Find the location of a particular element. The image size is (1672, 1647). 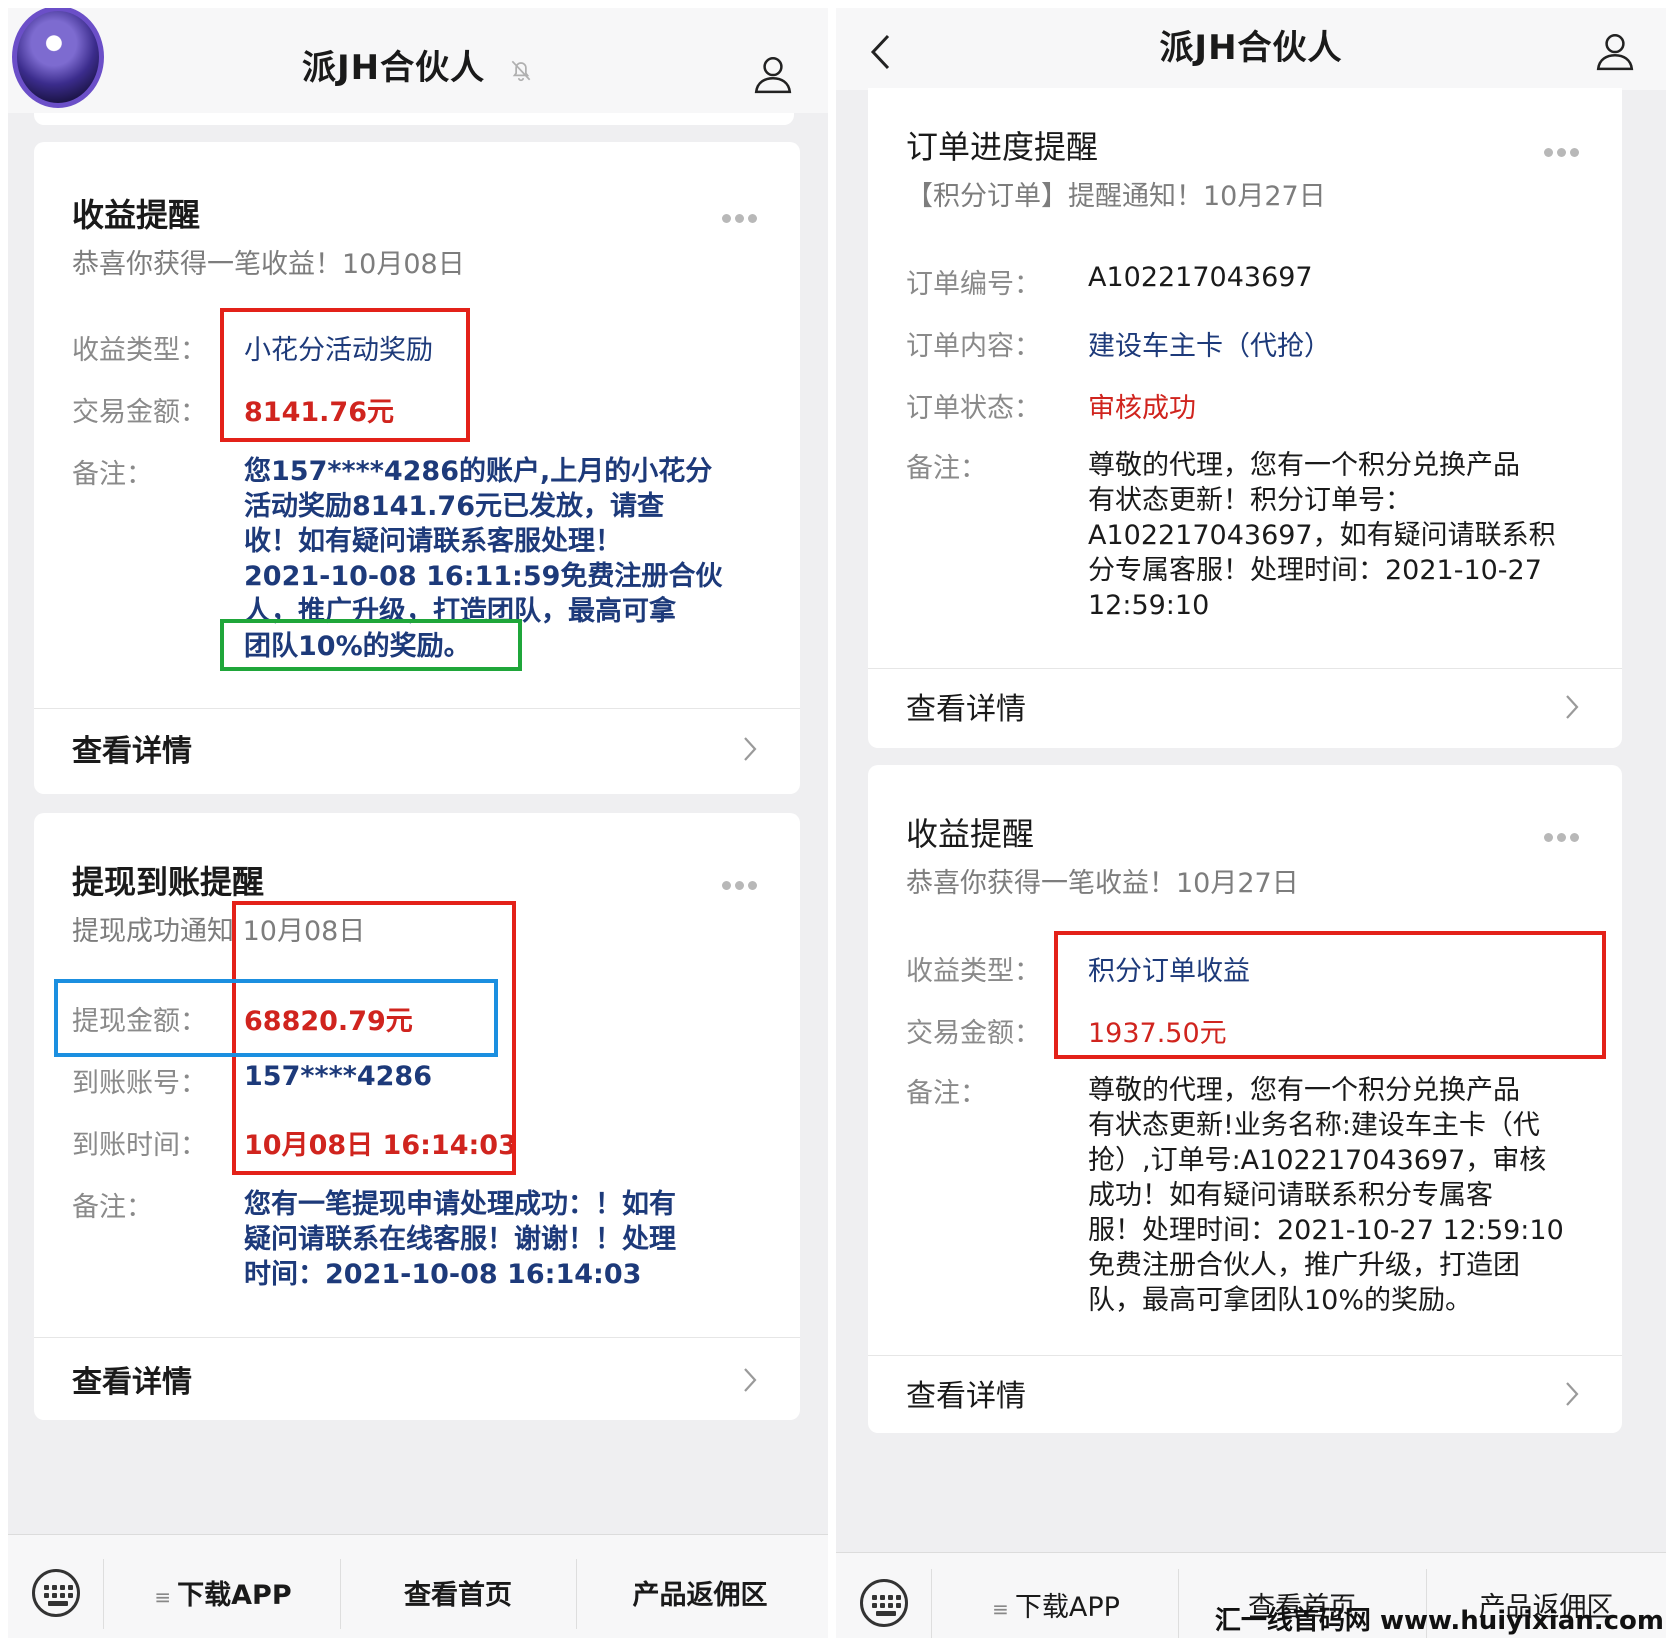

note-line: 活动奖励8141.76元已发放，请查 is located at coordinates (454, 506).